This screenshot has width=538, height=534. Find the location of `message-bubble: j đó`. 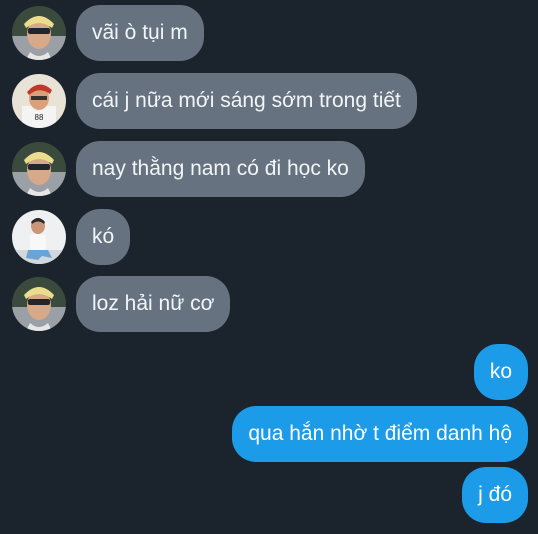

message-bubble: j đó is located at coordinates (495, 495).